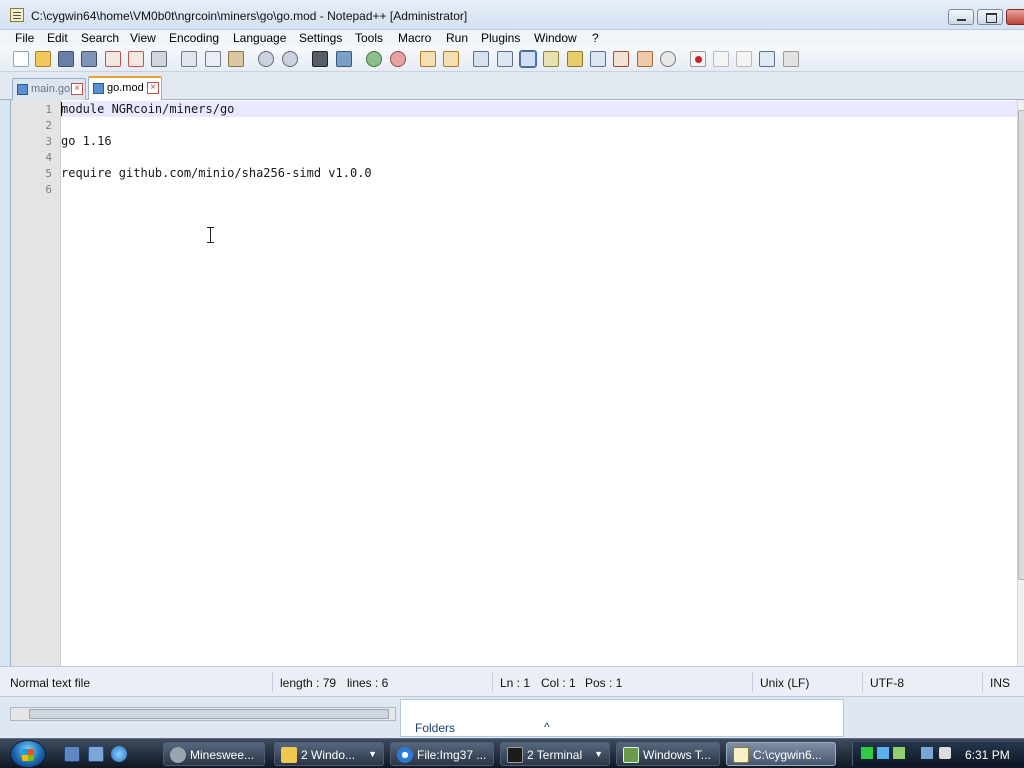 Image resolution: width=1024 pixels, height=768 pixels. What do you see at coordinates (428, 59) in the screenshot?
I see `sync-vertical-icon` at bounding box center [428, 59].